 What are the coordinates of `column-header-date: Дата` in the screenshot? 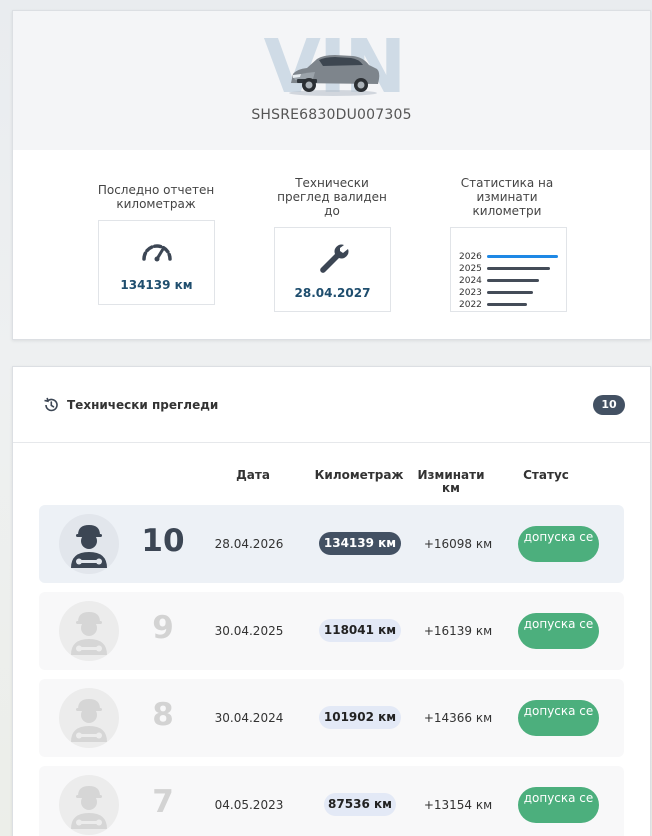 It's located at (253, 475).